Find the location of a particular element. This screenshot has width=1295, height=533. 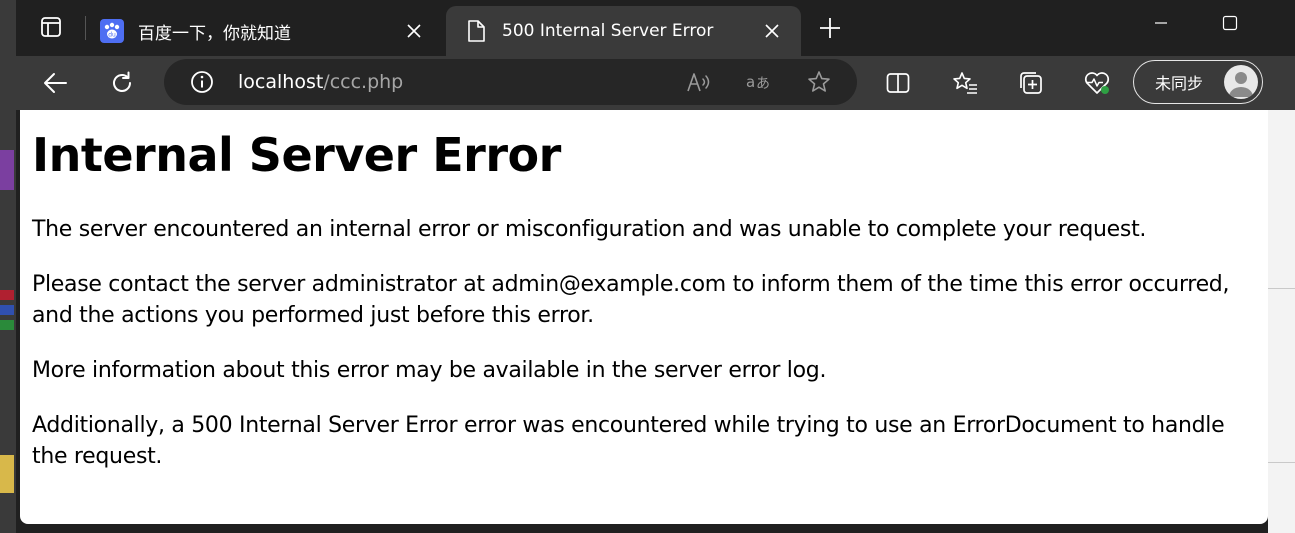

favorites-button is located at coordinates (965, 83).